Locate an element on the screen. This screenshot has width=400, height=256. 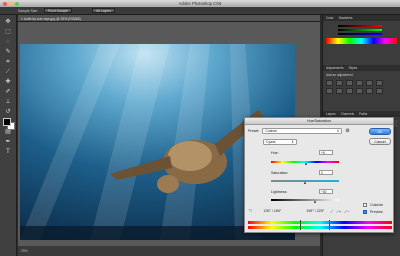
sample-size-label: Sample Size: is located at coordinates (28, 10).